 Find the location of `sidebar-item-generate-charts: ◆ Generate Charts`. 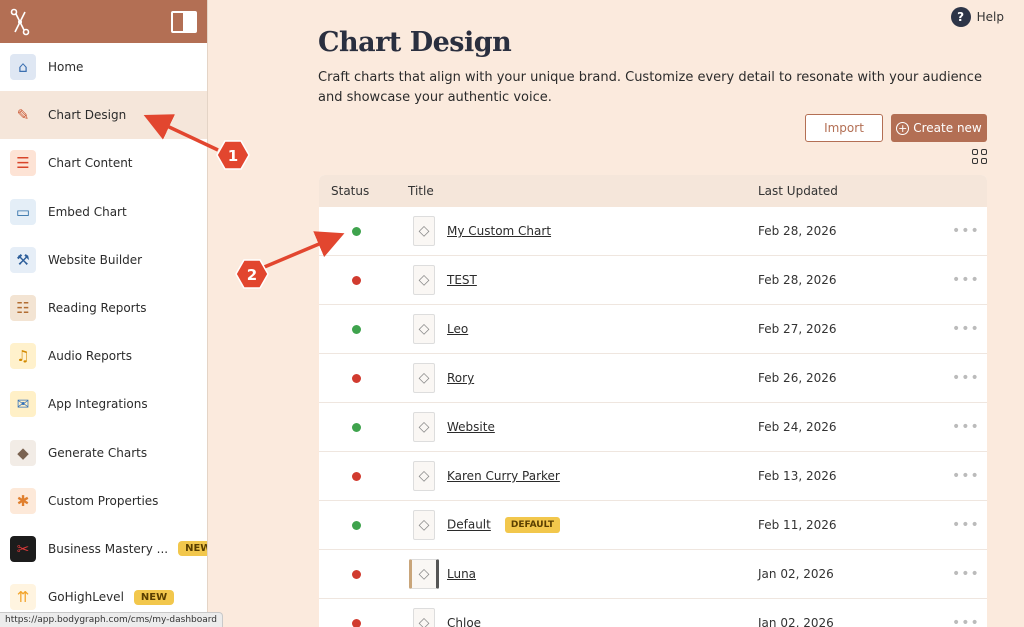

sidebar-item-generate-charts: ◆ Generate Charts is located at coordinates (103, 453).